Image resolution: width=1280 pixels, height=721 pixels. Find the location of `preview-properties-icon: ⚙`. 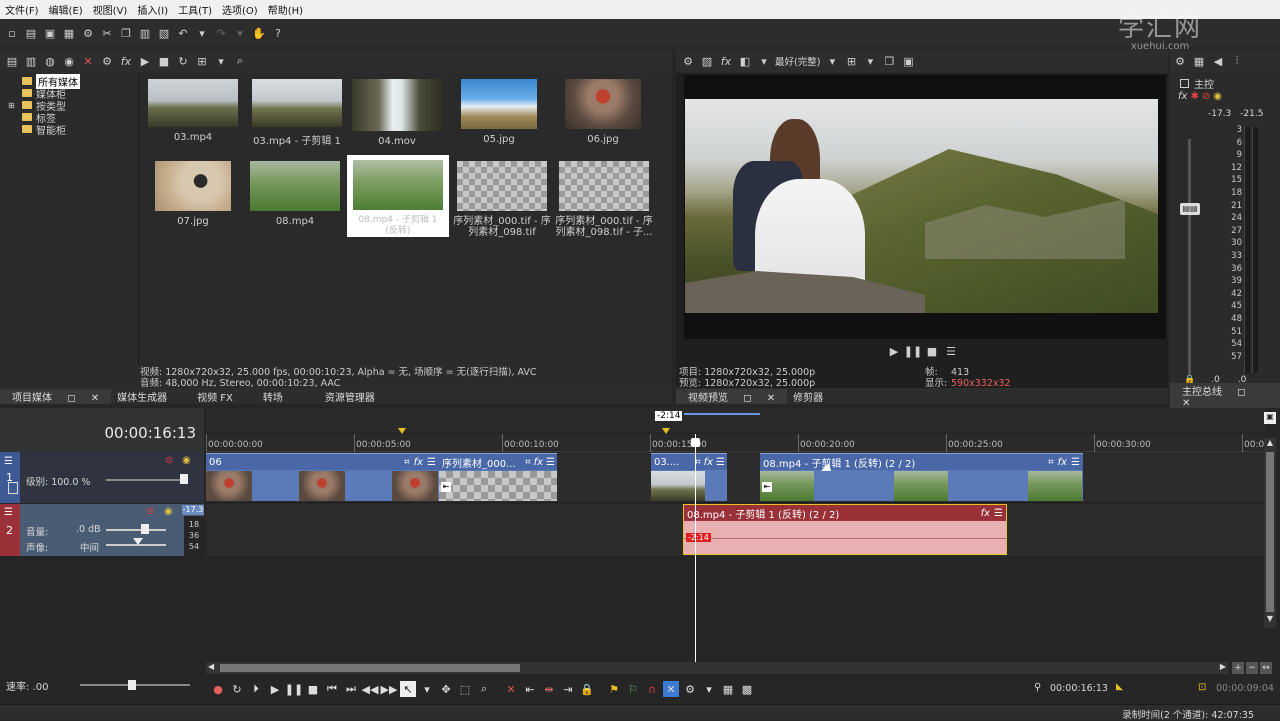

preview-properties-icon: ⚙ is located at coordinates (688, 61).